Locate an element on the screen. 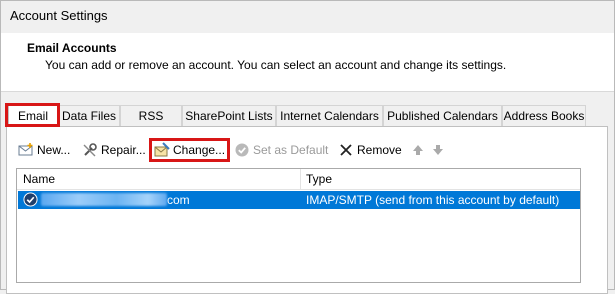 This screenshot has width=615, height=294. tab-email: Email is located at coordinates (33, 115).